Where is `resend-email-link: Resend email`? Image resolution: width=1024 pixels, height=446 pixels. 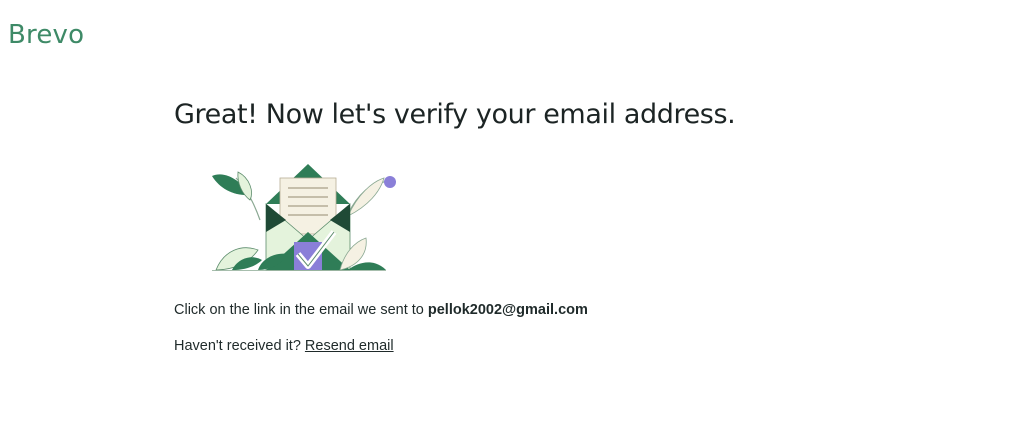
resend-email-link: Resend email is located at coordinates (349, 346).